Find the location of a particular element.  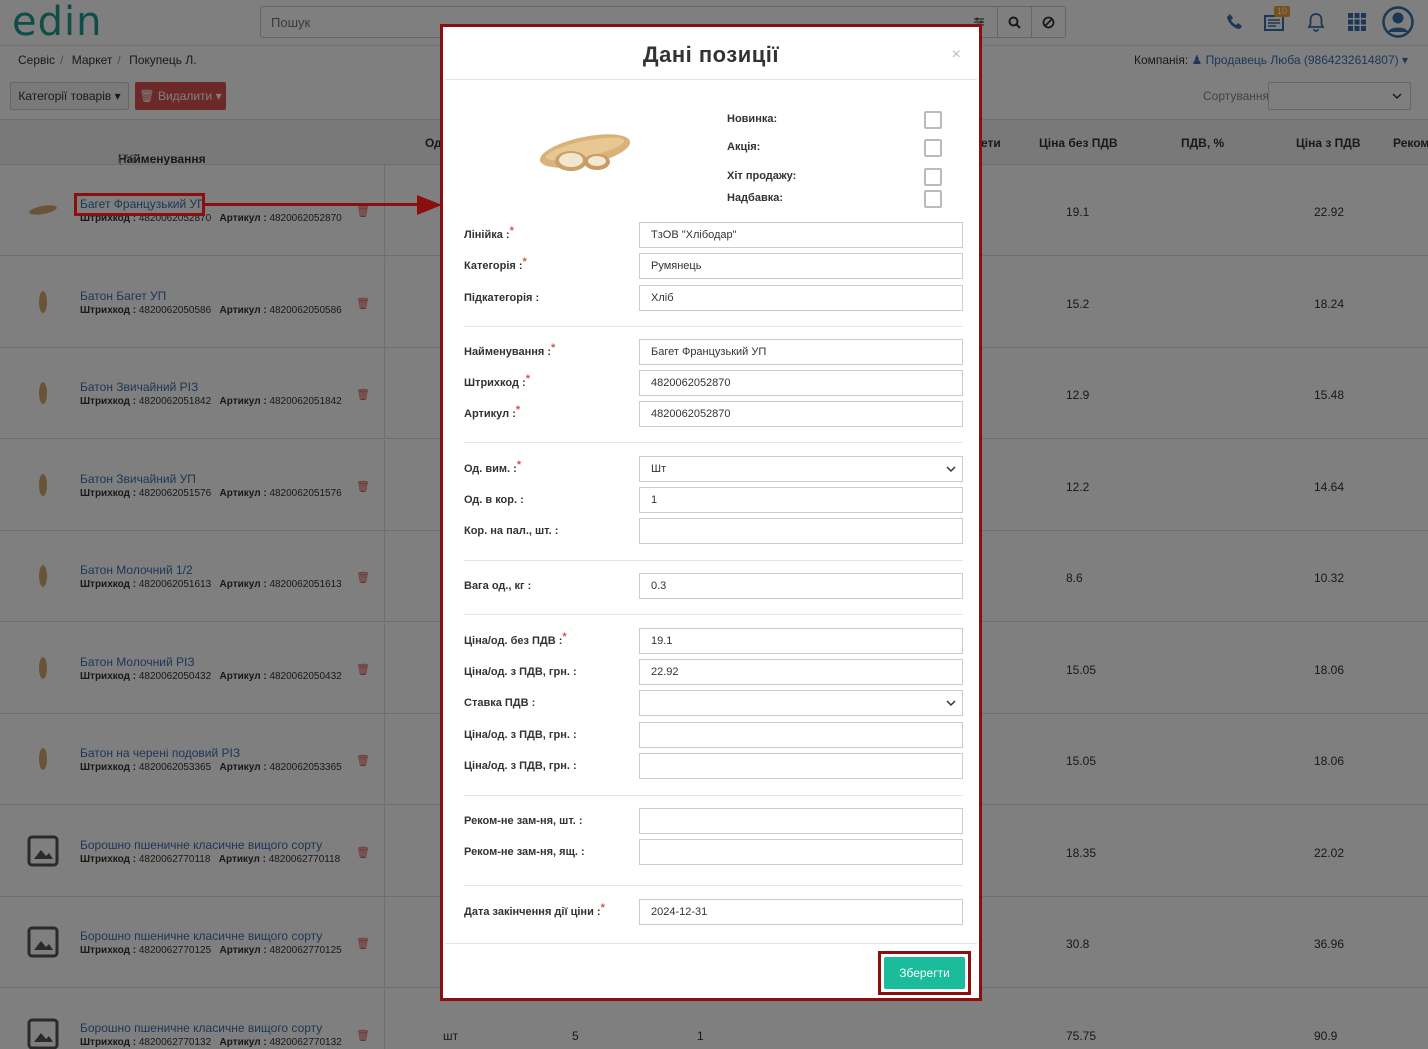

pointer-arrow-head is located at coordinates (429, 205).